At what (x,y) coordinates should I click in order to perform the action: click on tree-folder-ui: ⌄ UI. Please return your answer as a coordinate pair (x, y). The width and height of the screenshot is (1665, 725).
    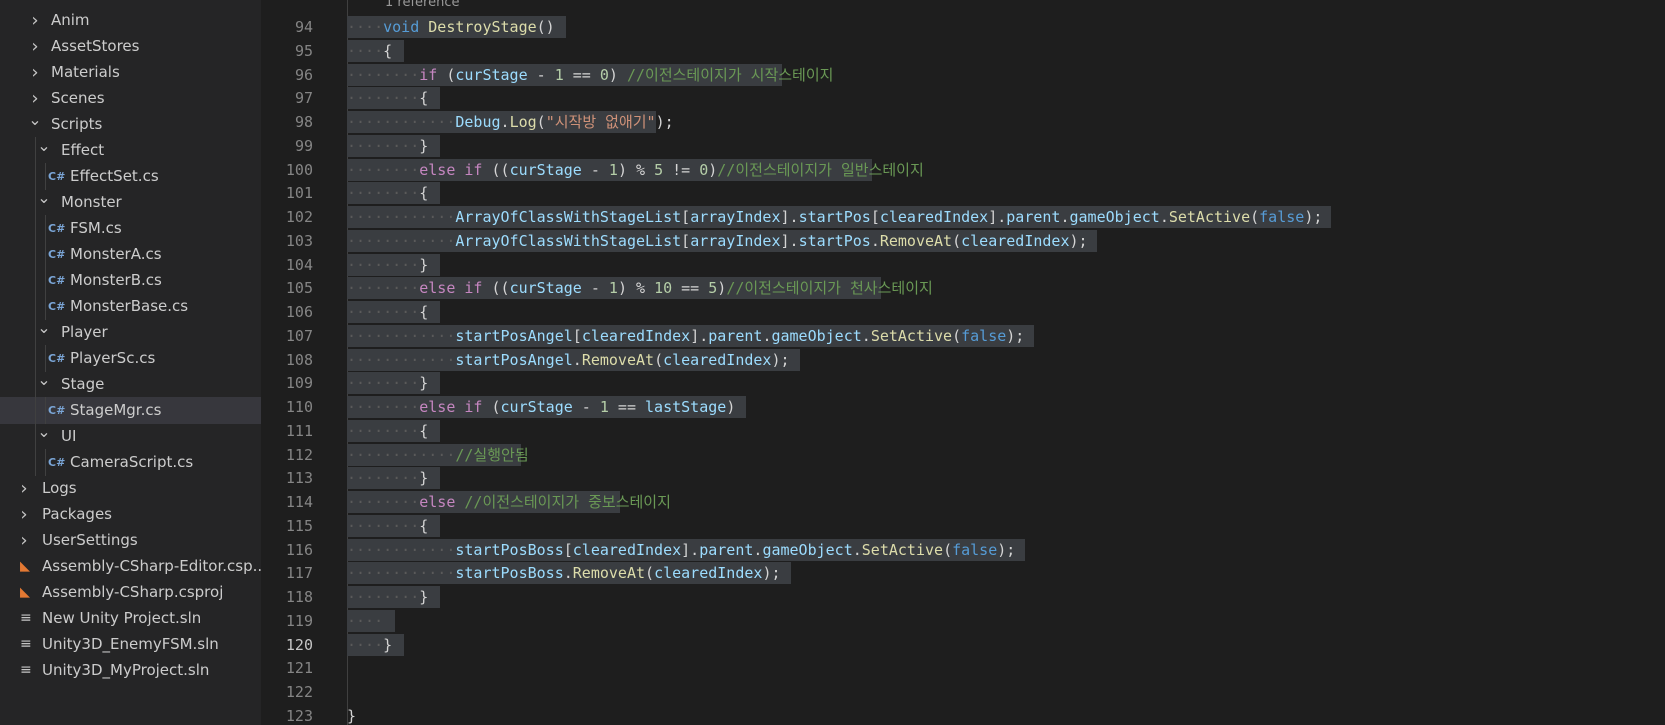
    Looking at the image, I should click on (130, 436).